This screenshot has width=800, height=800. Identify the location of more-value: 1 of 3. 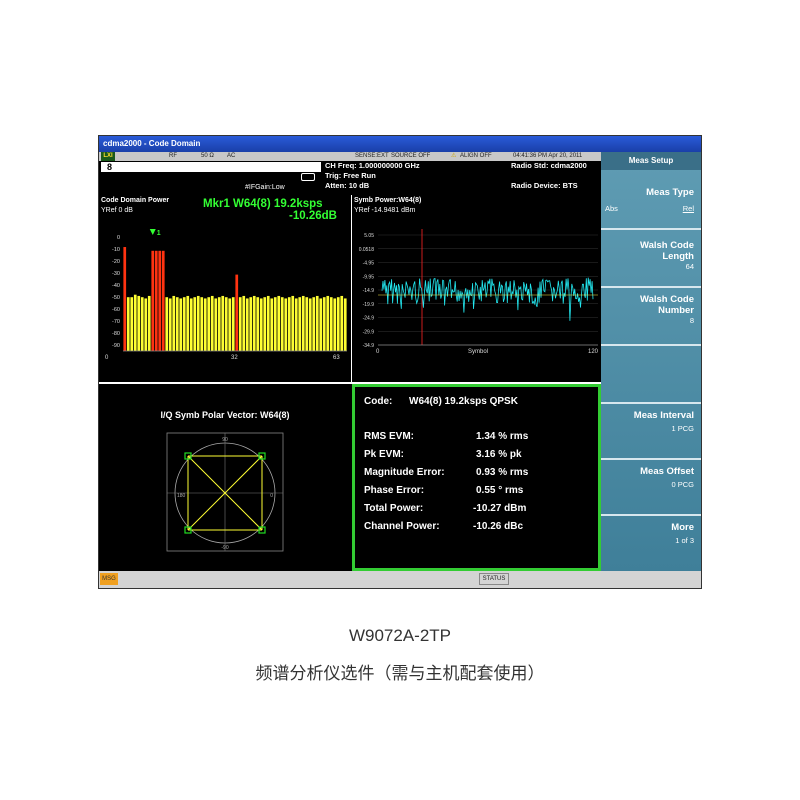
(684, 540).